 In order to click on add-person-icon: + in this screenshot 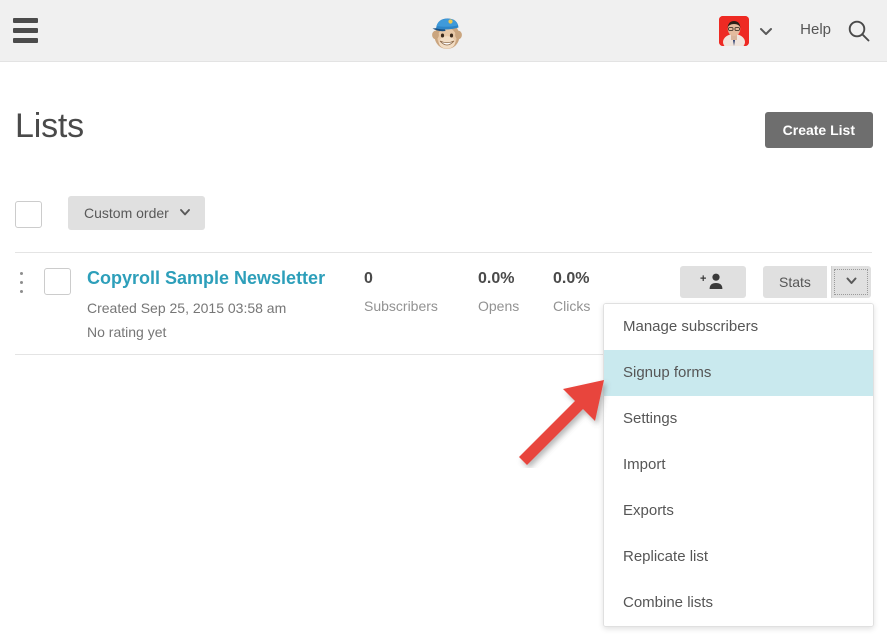, I will do `click(713, 282)`.